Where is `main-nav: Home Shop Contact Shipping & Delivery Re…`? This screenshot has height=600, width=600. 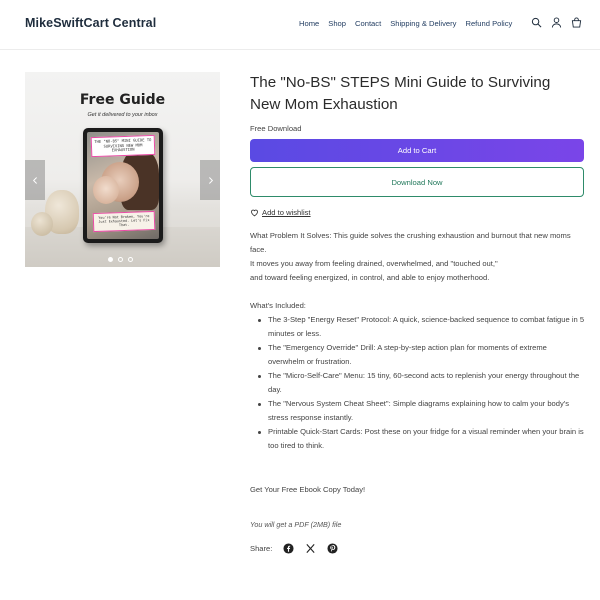
main-nav: Home Shop Contact Shipping & Delivery Re… is located at coordinates (405, 23).